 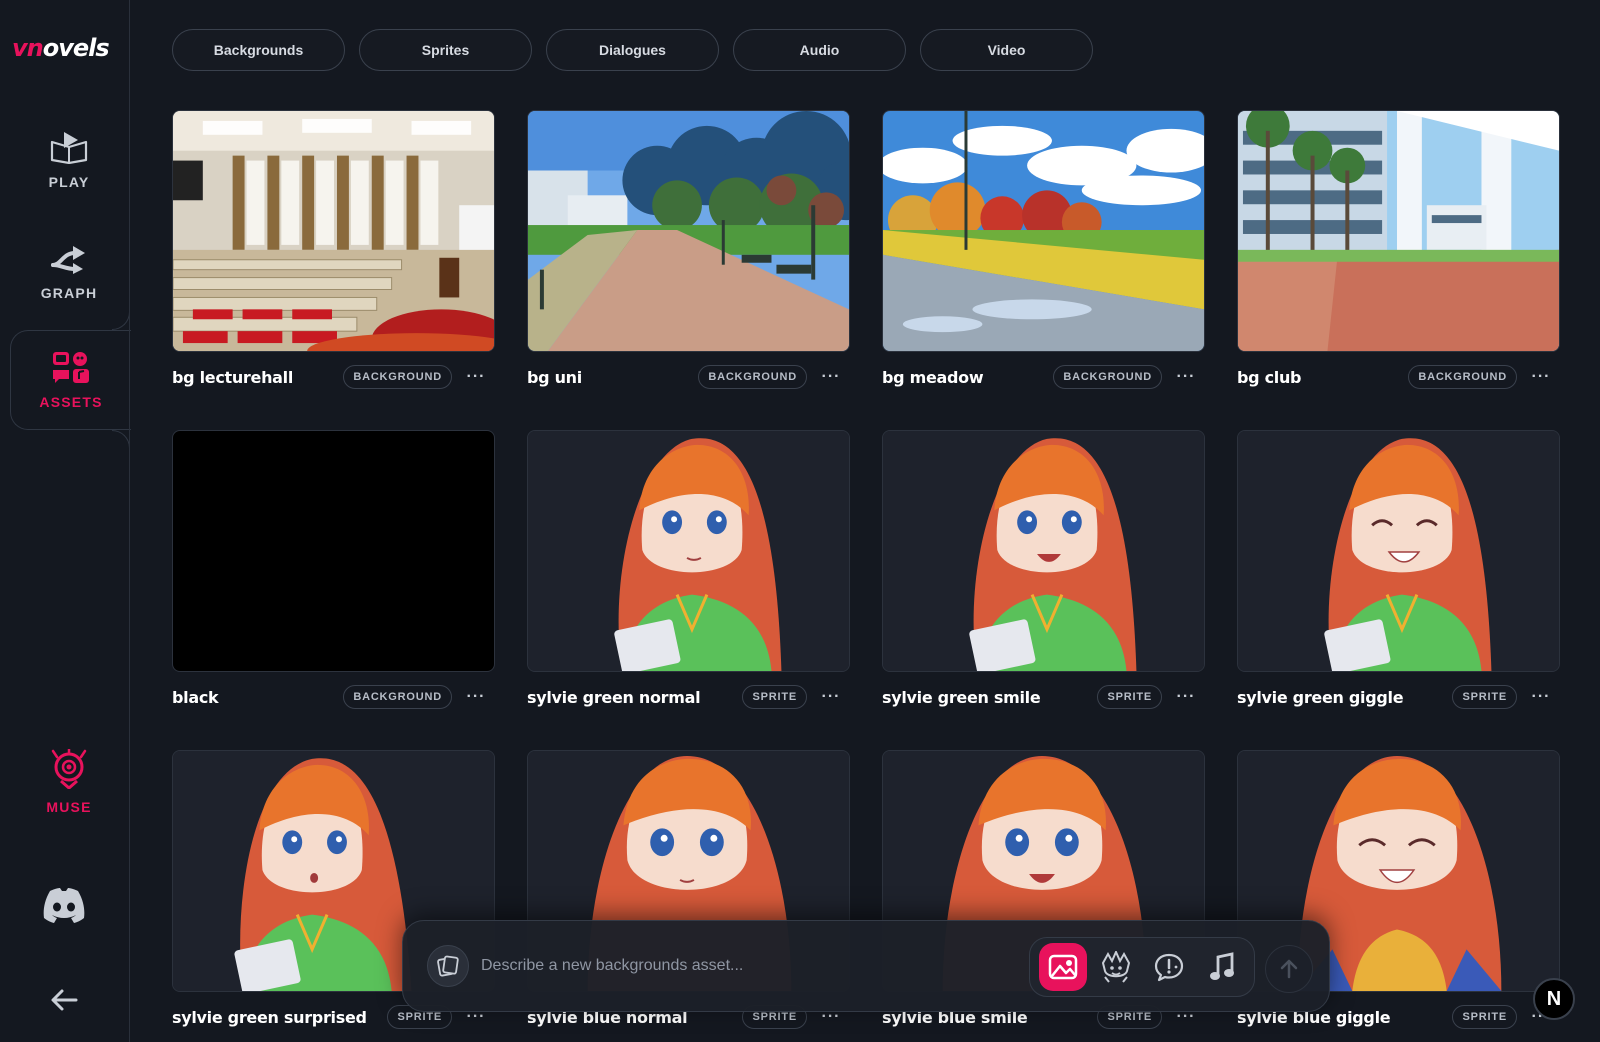 What do you see at coordinates (1043, 377) in the screenshot?
I see `asset-meta: bg meadow BACKGROUND ···` at bounding box center [1043, 377].